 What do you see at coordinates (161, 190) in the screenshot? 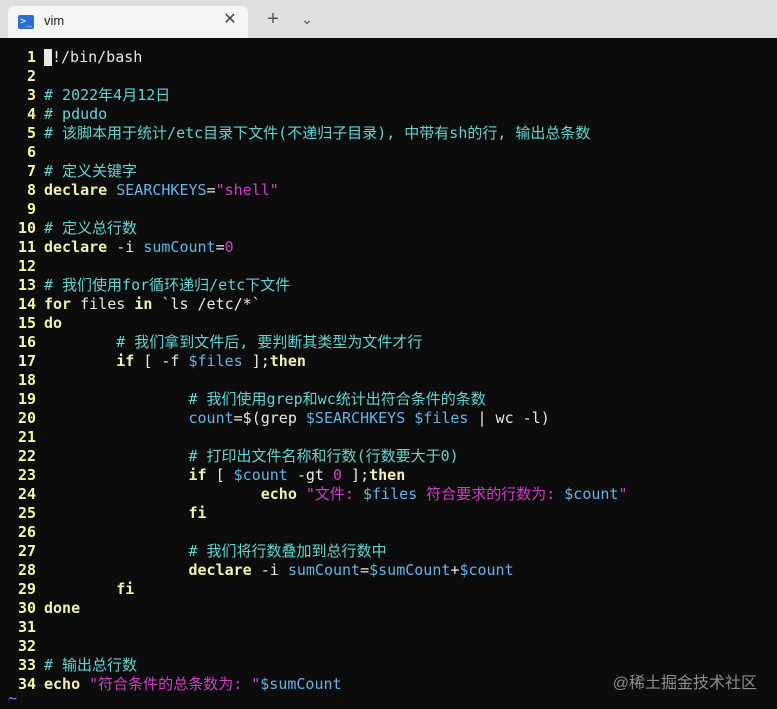
I see `code-text: declare SEARCHKEYS="shell"` at bounding box center [161, 190].